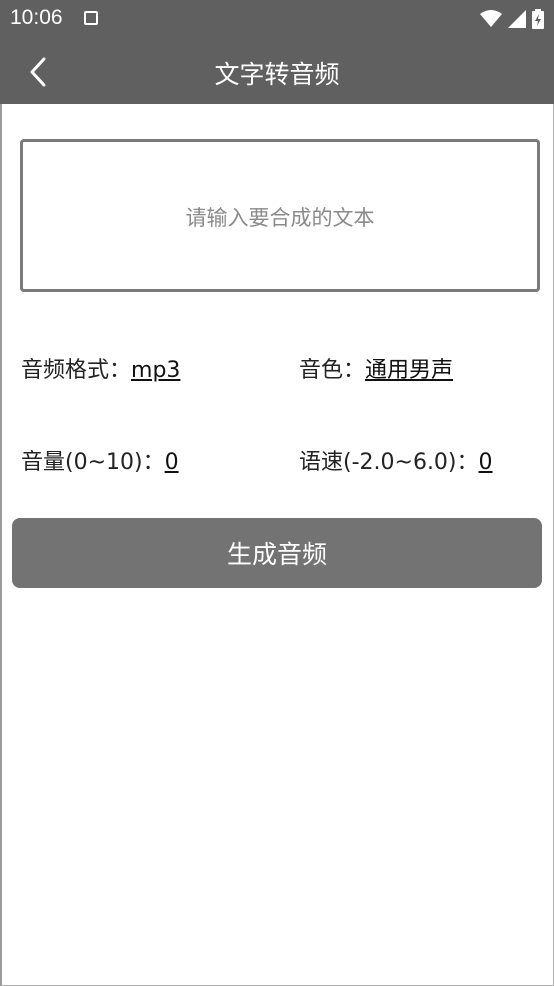 The height and width of the screenshot is (986, 554). What do you see at coordinates (486, 462) in the screenshot?
I see `speed-value: 0` at bounding box center [486, 462].